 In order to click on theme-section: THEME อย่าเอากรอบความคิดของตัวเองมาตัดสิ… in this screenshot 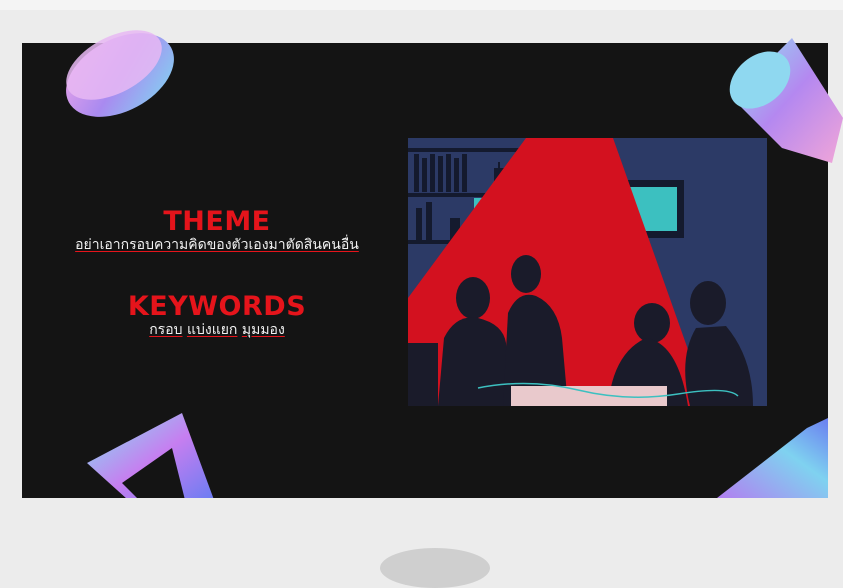, I will do `click(217, 231)`.